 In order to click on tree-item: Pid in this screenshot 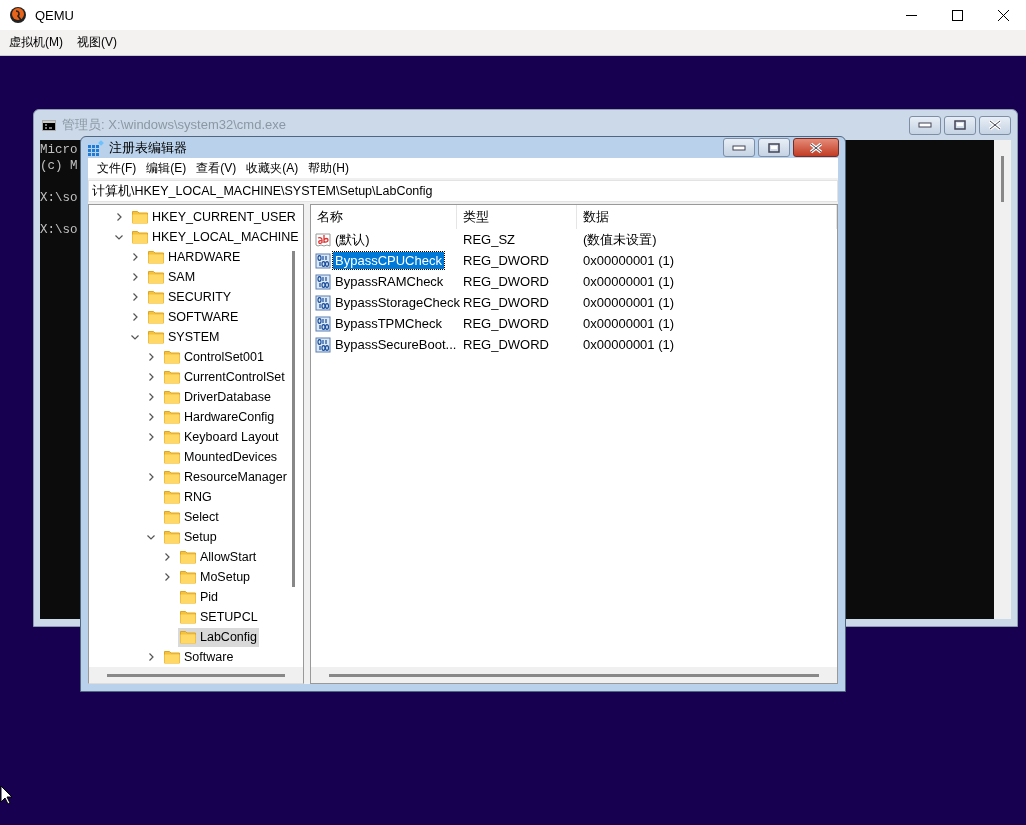, I will do `click(199, 597)`.